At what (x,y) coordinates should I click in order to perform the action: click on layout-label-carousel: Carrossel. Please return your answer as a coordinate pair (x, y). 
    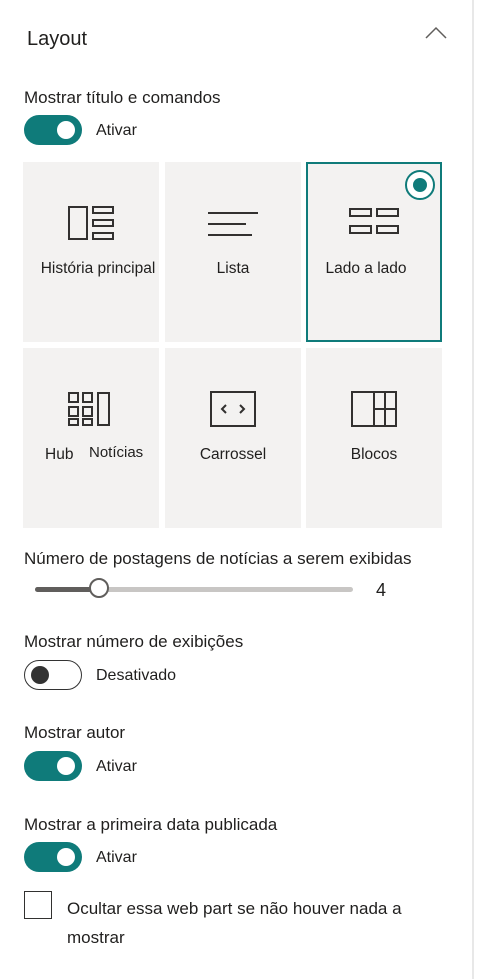
    Looking at the image, I should click on (233, 454).